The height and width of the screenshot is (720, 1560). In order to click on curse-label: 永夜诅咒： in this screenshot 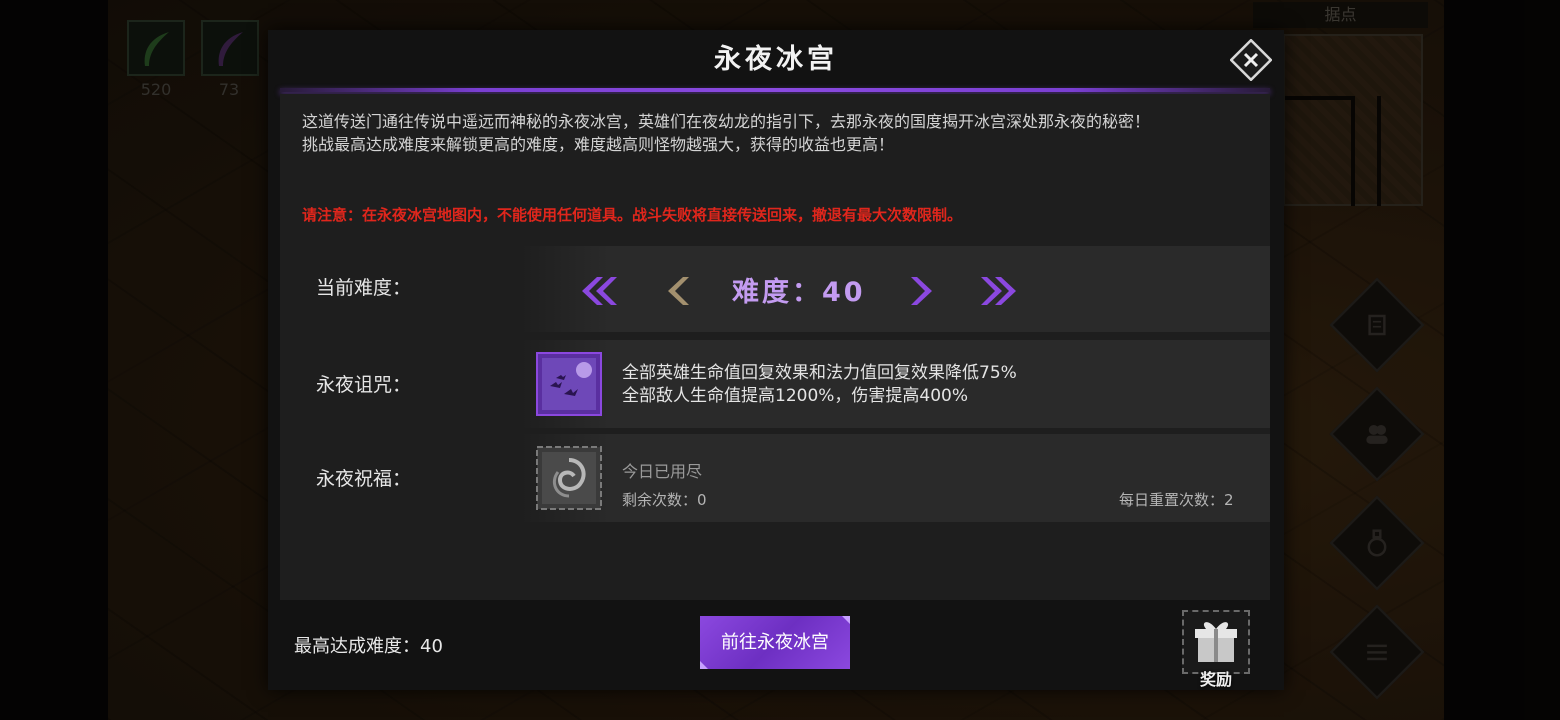, I will do `click(364, 385)`.